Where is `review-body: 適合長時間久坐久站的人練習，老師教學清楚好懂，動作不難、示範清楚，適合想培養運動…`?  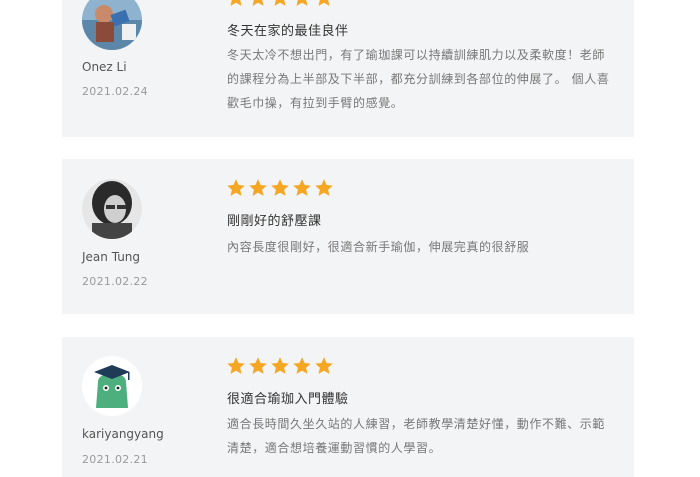
review-body: 適合長時間久坐久站的人練習，老師教學清楚好懂，動作不難、示範清楚，適合想培養運動… is located at coordinates (416, 436).